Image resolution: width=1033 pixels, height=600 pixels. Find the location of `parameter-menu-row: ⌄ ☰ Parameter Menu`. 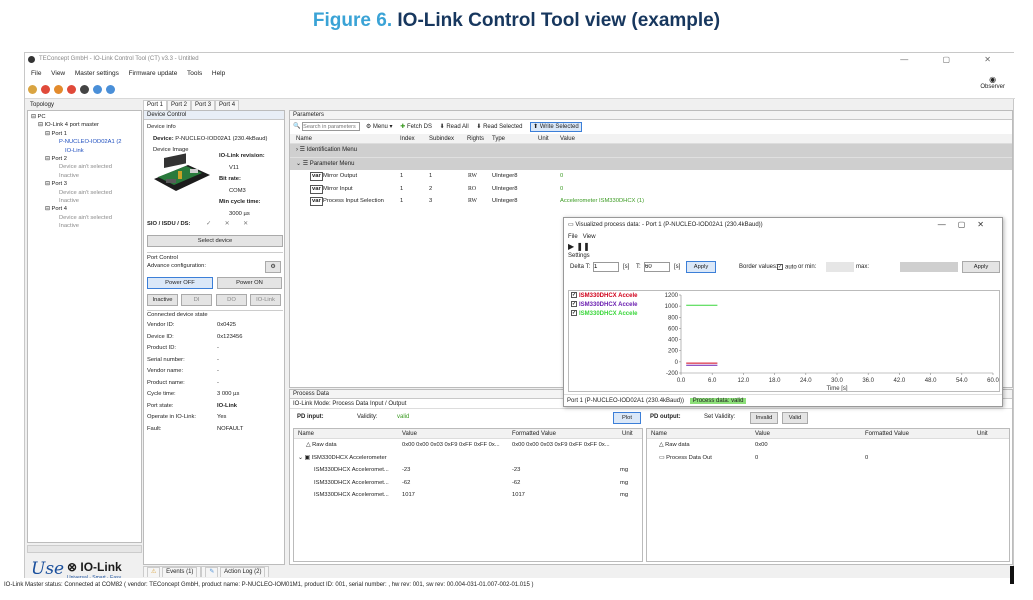

parameter-menu-row: ⌄ ☰ Parameter Menu is located at coordinates (651, 163).